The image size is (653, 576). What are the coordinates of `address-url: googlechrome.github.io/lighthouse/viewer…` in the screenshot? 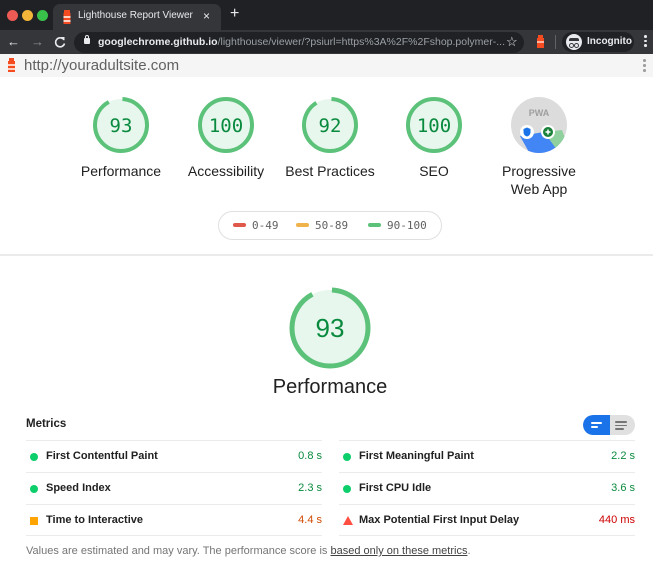 It's located at (301, 42).